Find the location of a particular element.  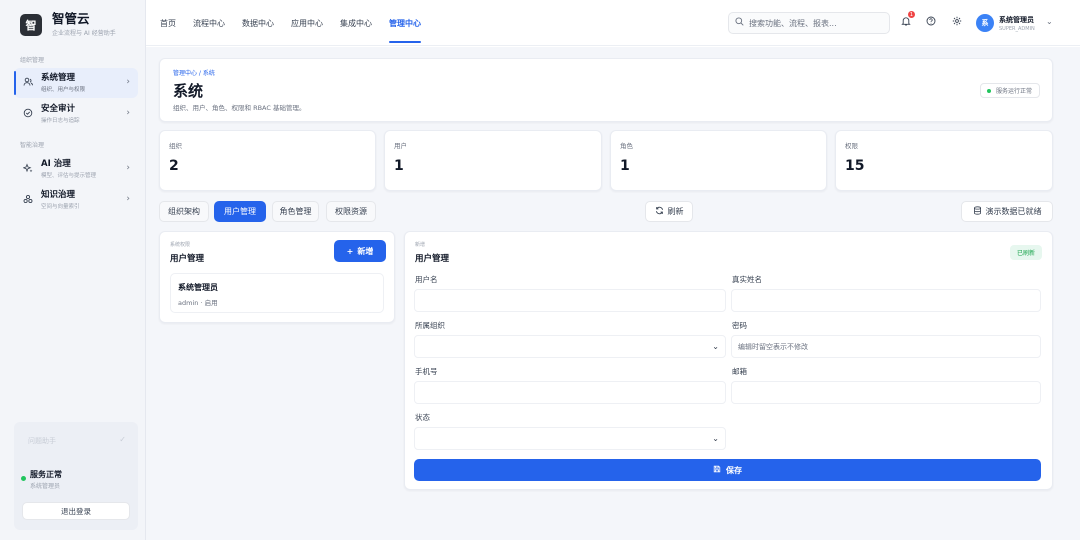

sidebar-item-audit: 安全审计 操作日志与追踪 › is located at coordinates (76, 114).